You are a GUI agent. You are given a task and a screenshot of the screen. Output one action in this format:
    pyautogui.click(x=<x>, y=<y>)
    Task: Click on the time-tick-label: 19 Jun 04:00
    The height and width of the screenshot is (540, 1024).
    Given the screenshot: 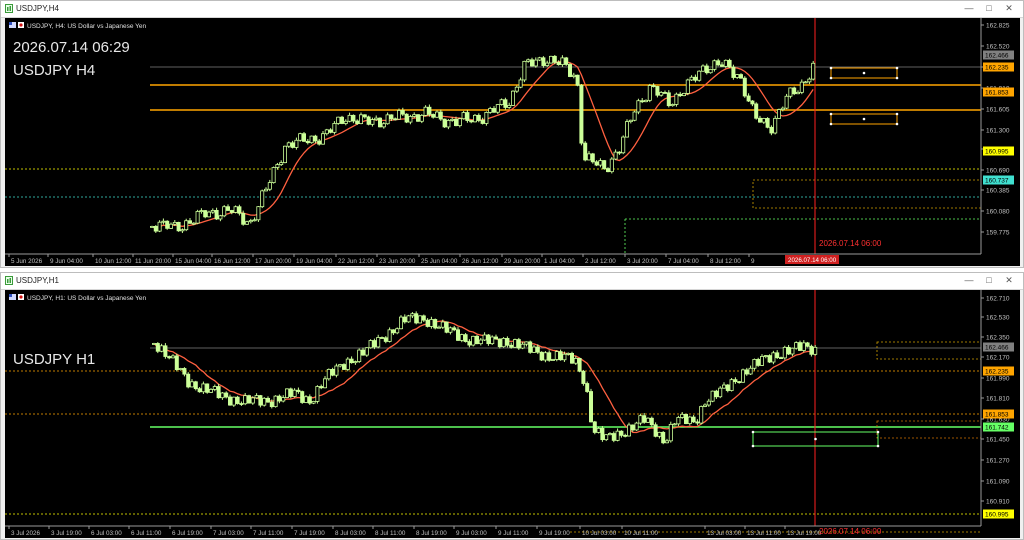 What is the action you would take?
    pyautogui.click(x=314, y=261)
    